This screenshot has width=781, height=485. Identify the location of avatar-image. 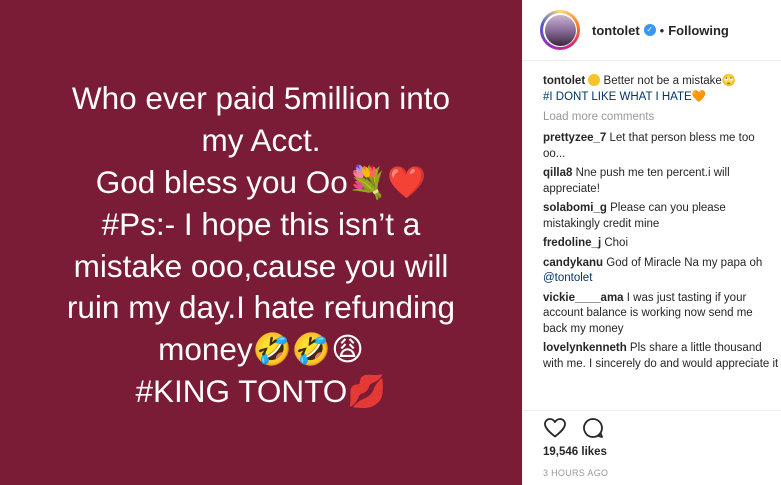
(560, 30).